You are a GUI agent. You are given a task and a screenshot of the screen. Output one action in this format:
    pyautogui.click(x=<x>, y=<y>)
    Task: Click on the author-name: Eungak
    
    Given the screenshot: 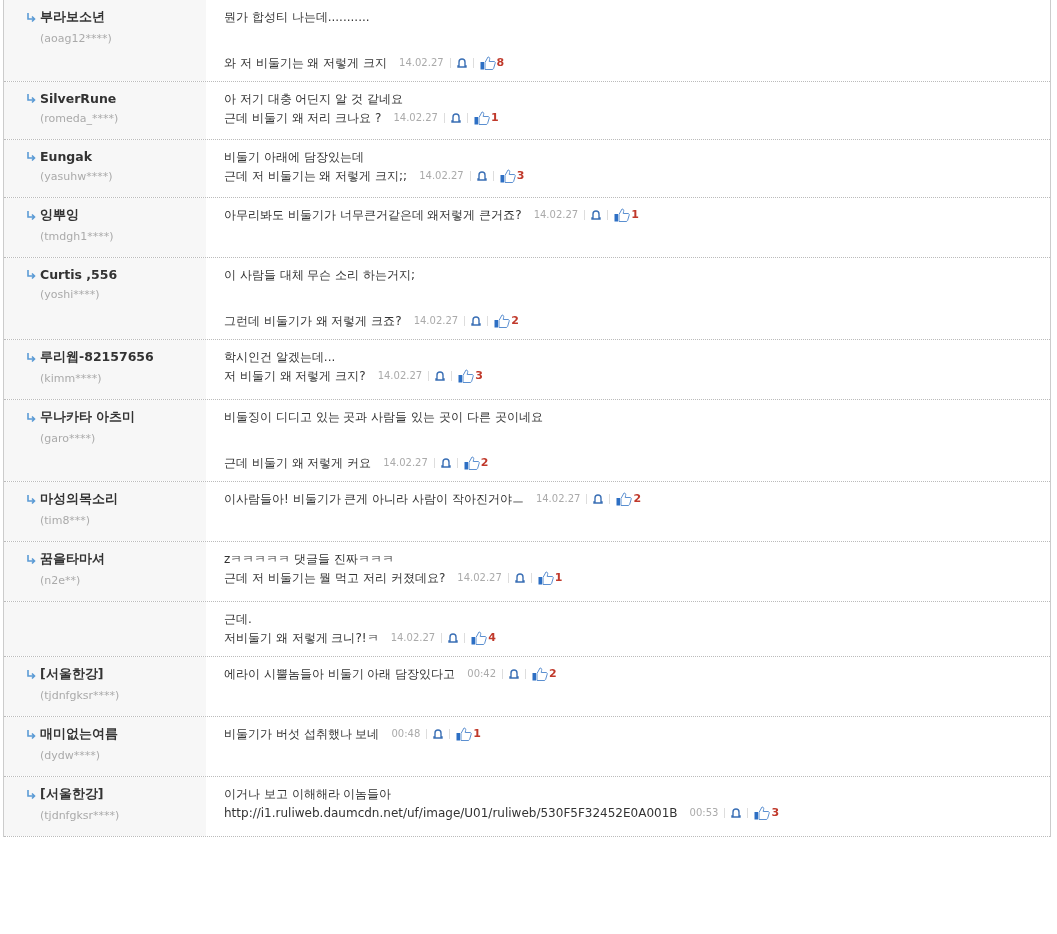 What is the action you would take?
    pyautogui.click(x=66, y=156)
    